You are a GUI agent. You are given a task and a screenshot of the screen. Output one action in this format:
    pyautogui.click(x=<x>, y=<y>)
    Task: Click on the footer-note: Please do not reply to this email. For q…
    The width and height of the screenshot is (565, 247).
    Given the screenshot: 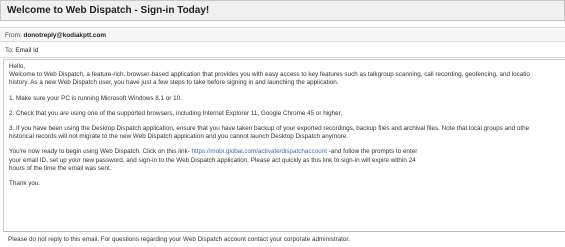 What is the action you would take?
    pyautogui.click(x=179, y=239)
    